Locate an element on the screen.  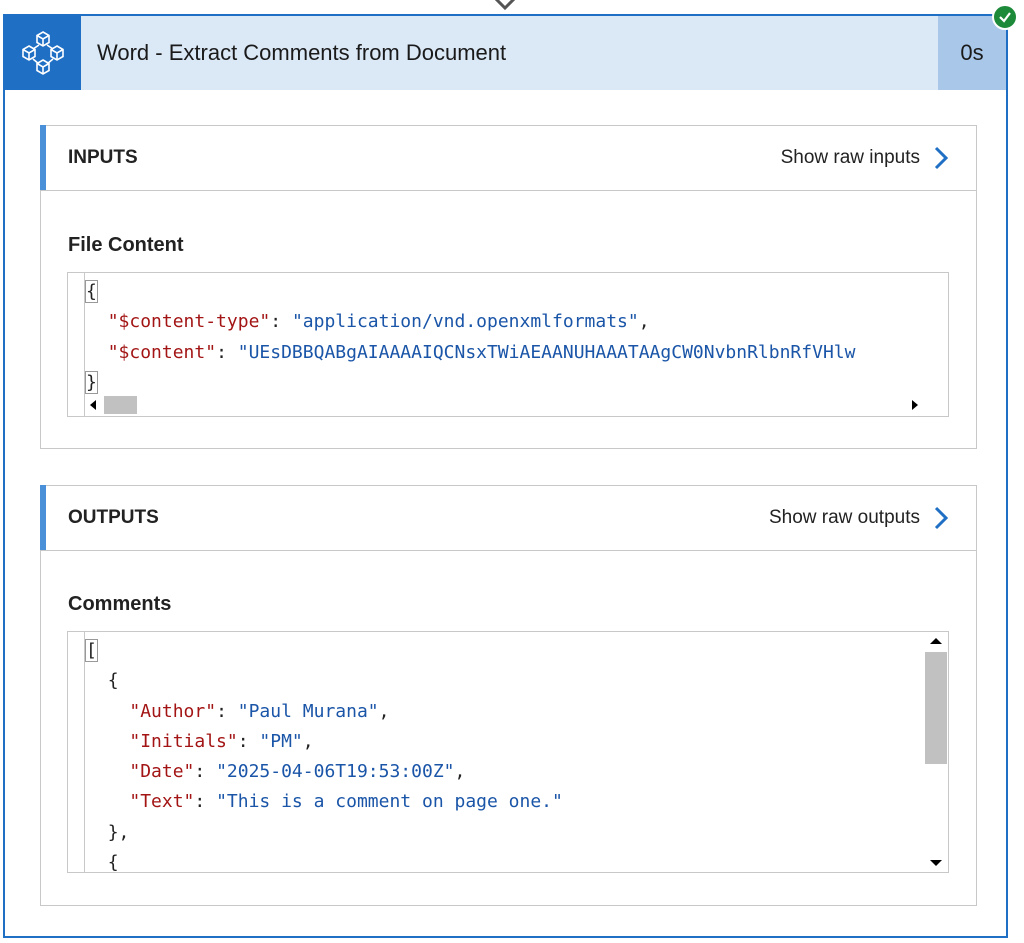
word-connector-icon is located at coordinates (43, 53).